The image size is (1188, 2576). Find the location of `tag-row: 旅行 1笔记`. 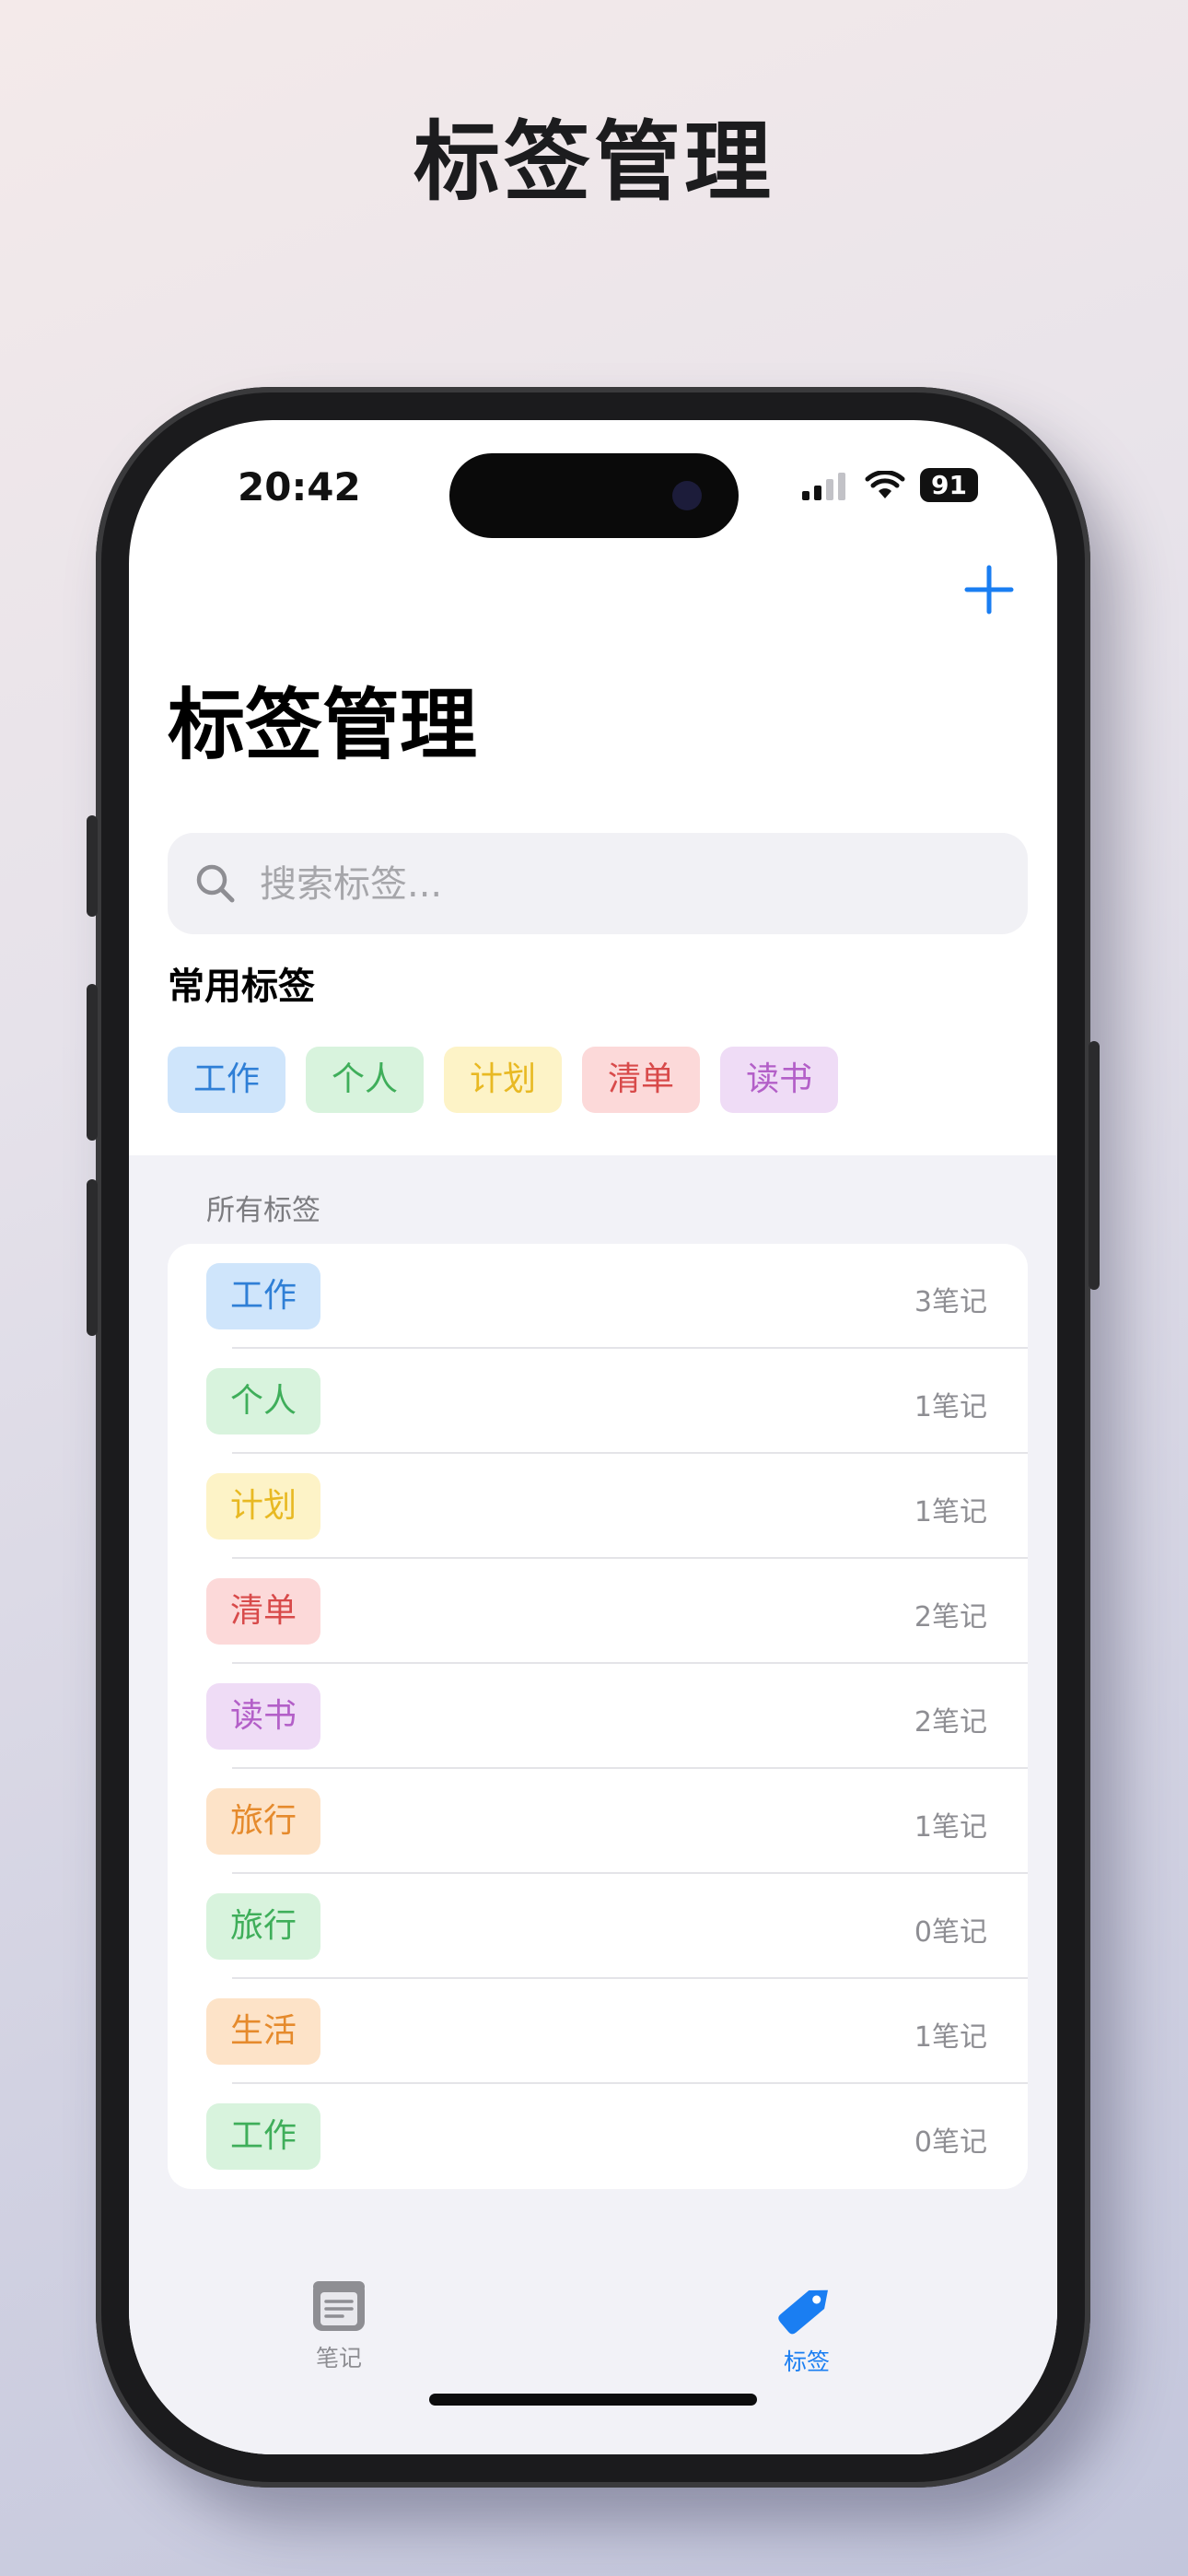

tag-row: 旅行 1笔记 is located at coordinates (598, 1821).